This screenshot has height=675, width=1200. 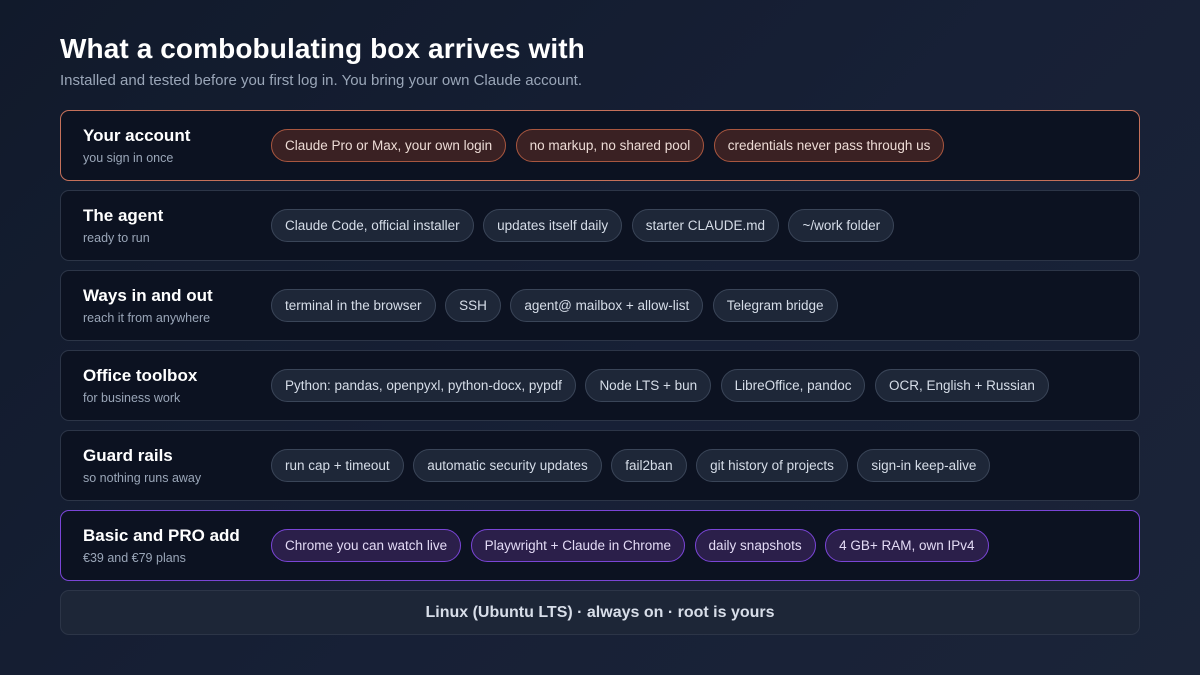 I want to click on feature-chip: Chrome you can watch live, so click(x=366, y=545).